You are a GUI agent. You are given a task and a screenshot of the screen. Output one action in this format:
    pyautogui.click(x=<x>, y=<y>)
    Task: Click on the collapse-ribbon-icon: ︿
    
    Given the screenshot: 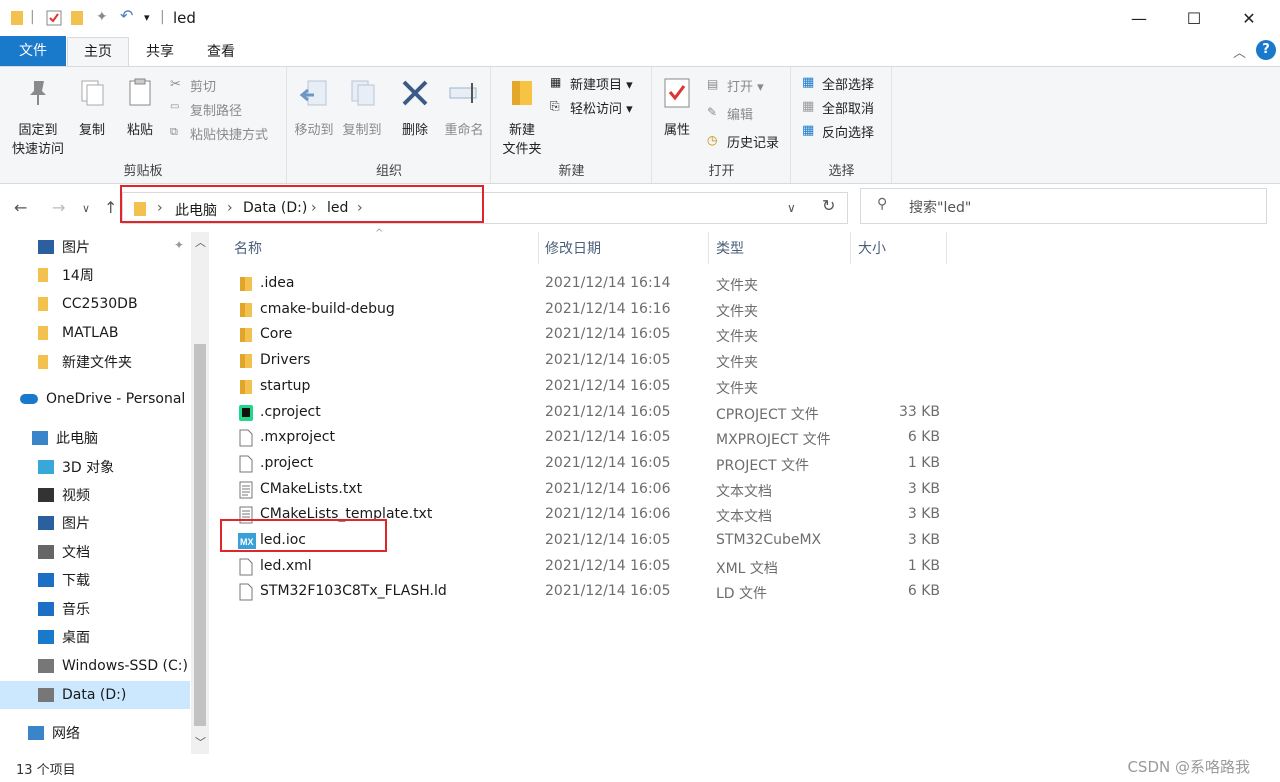 What is the action you would take?
    pyautogui.click(x=1239, y=51)
    